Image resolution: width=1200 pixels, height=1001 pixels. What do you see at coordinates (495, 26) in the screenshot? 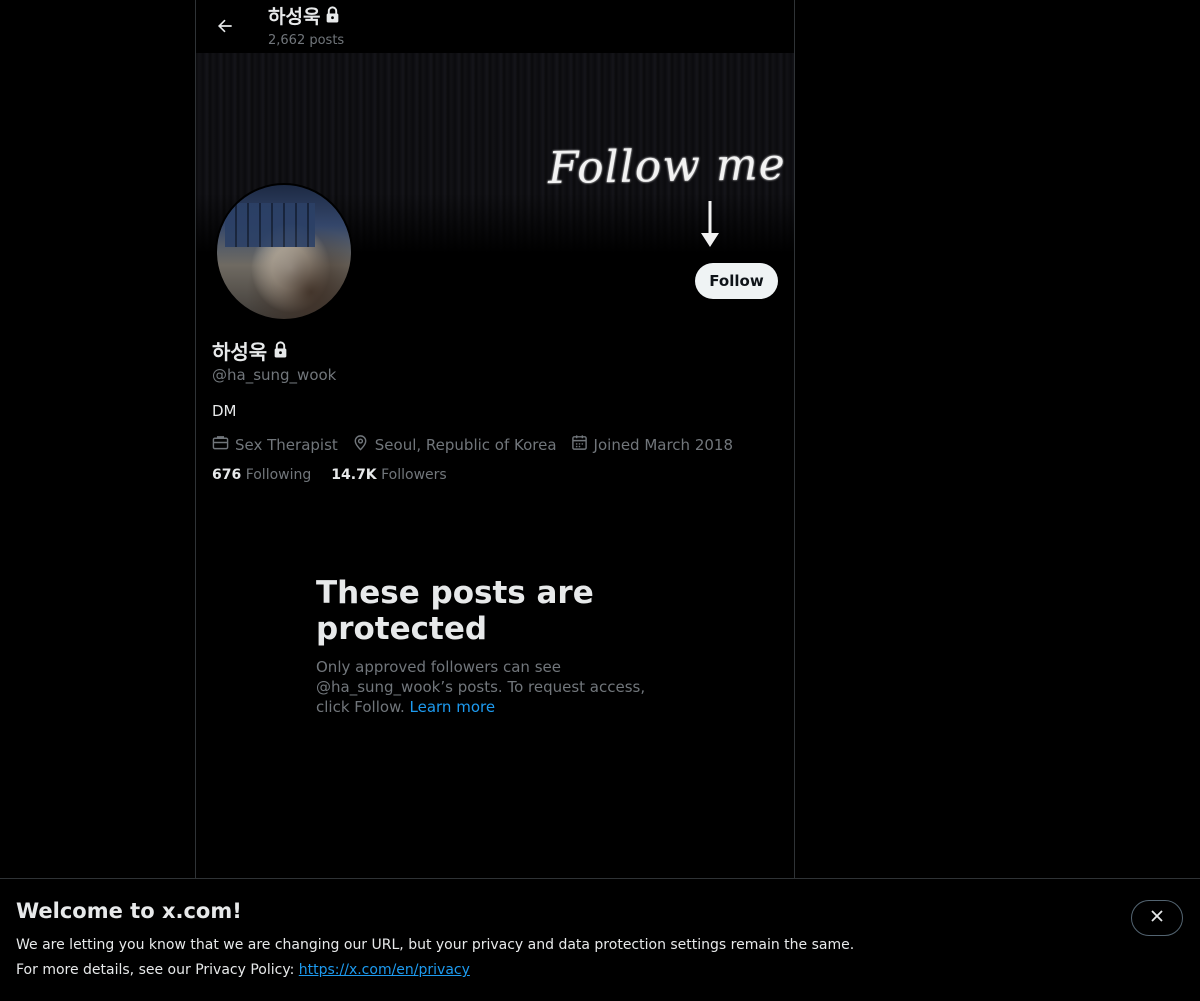
I see `top-header: 하성욱 2,662 posts` at bounding box center [495, 26].